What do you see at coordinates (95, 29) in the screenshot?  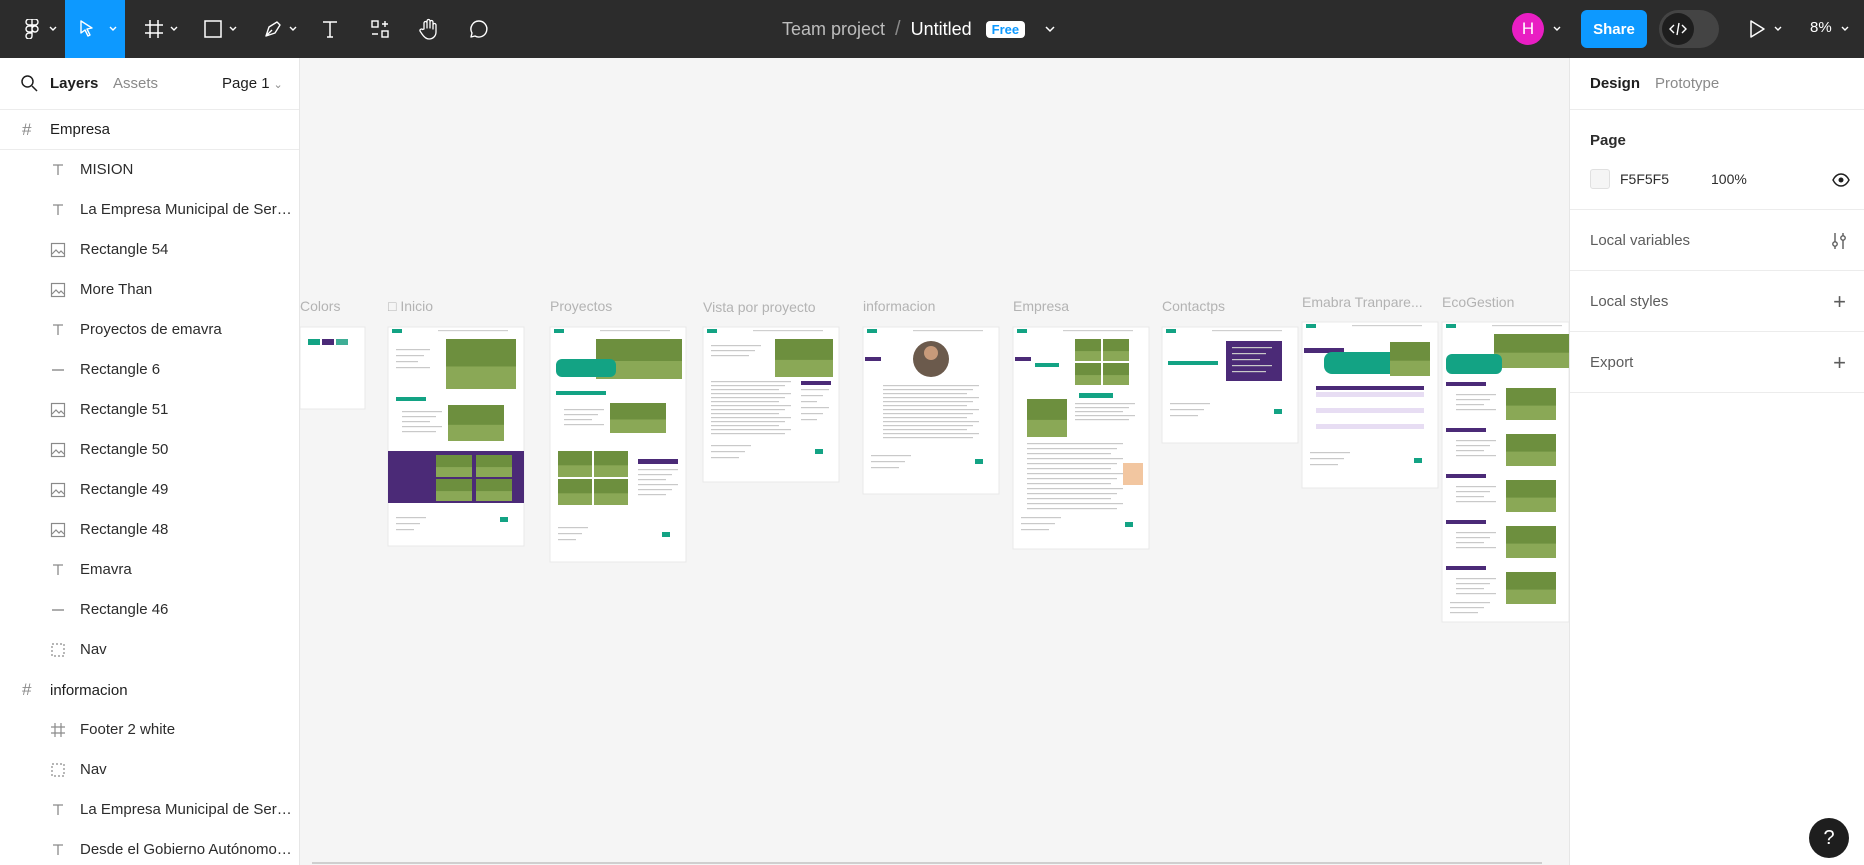 I see `move-tool-button` at bounding box center [95, 29].